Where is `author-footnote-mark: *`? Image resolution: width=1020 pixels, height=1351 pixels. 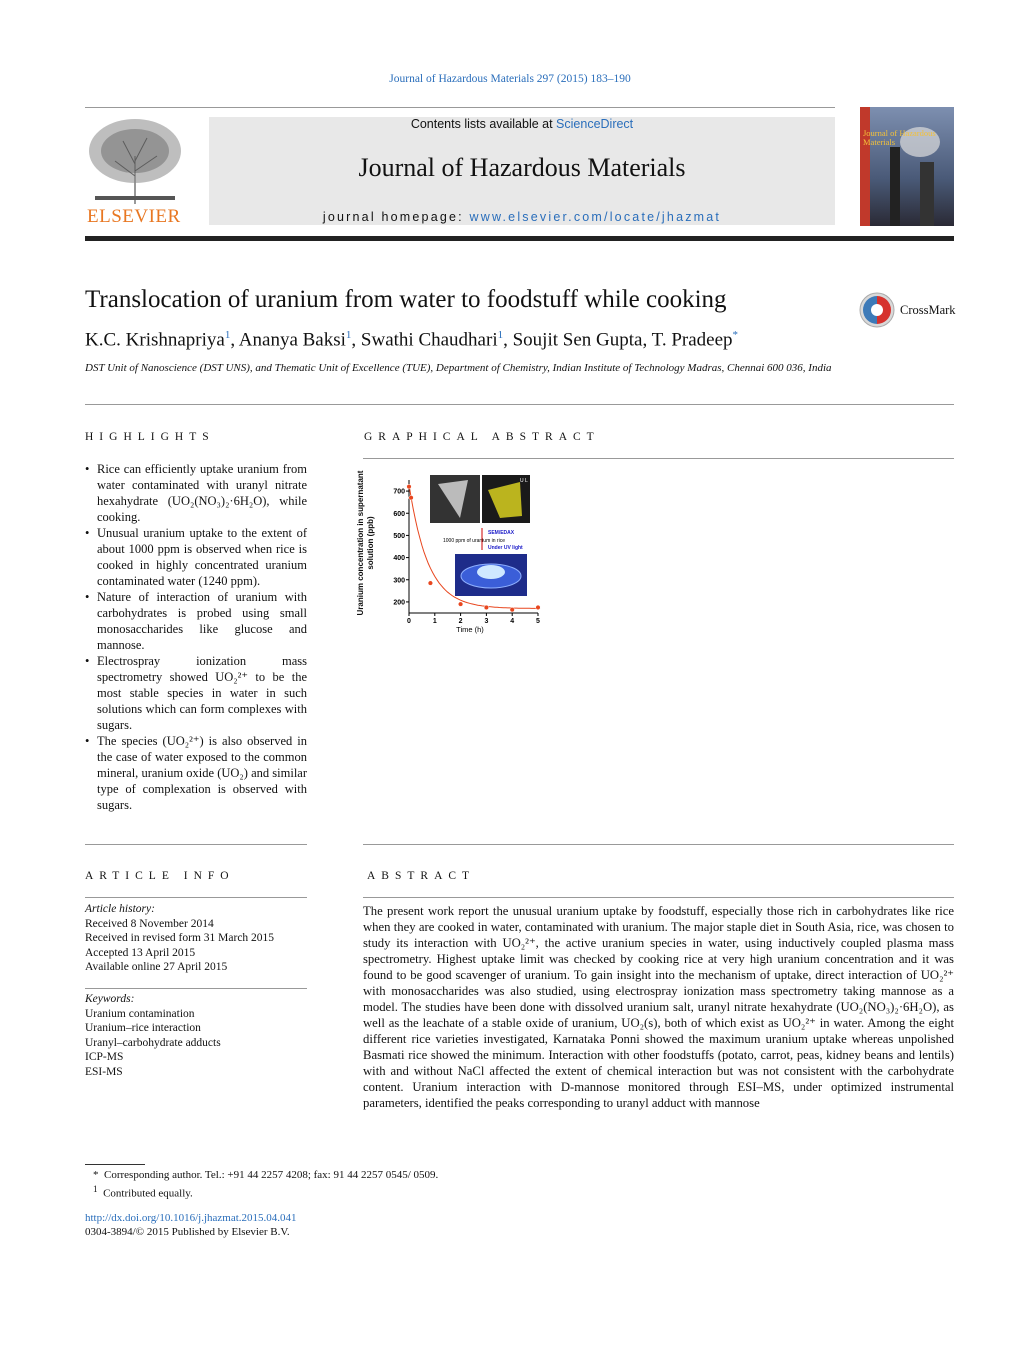 author-footnote-mark: * is located at coordinates (736, 335).